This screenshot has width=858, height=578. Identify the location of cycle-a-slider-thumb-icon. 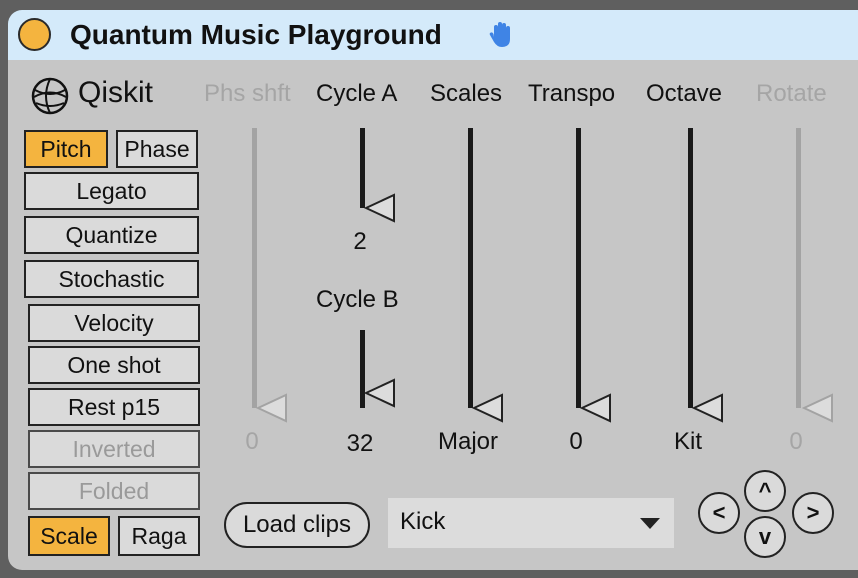
(380, 208).